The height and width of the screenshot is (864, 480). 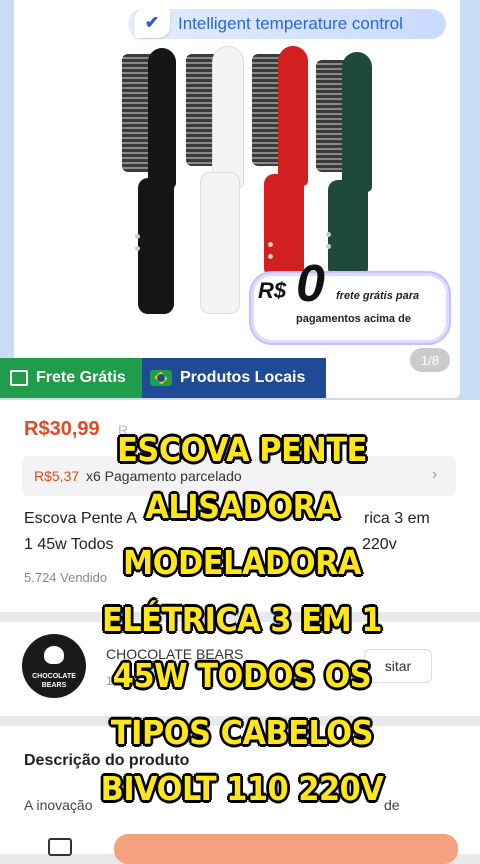 What do you see at coordinates (435, 474) in the screenshot?
I see `chevron-right-icon: ›` at bounding box center [435, 474].